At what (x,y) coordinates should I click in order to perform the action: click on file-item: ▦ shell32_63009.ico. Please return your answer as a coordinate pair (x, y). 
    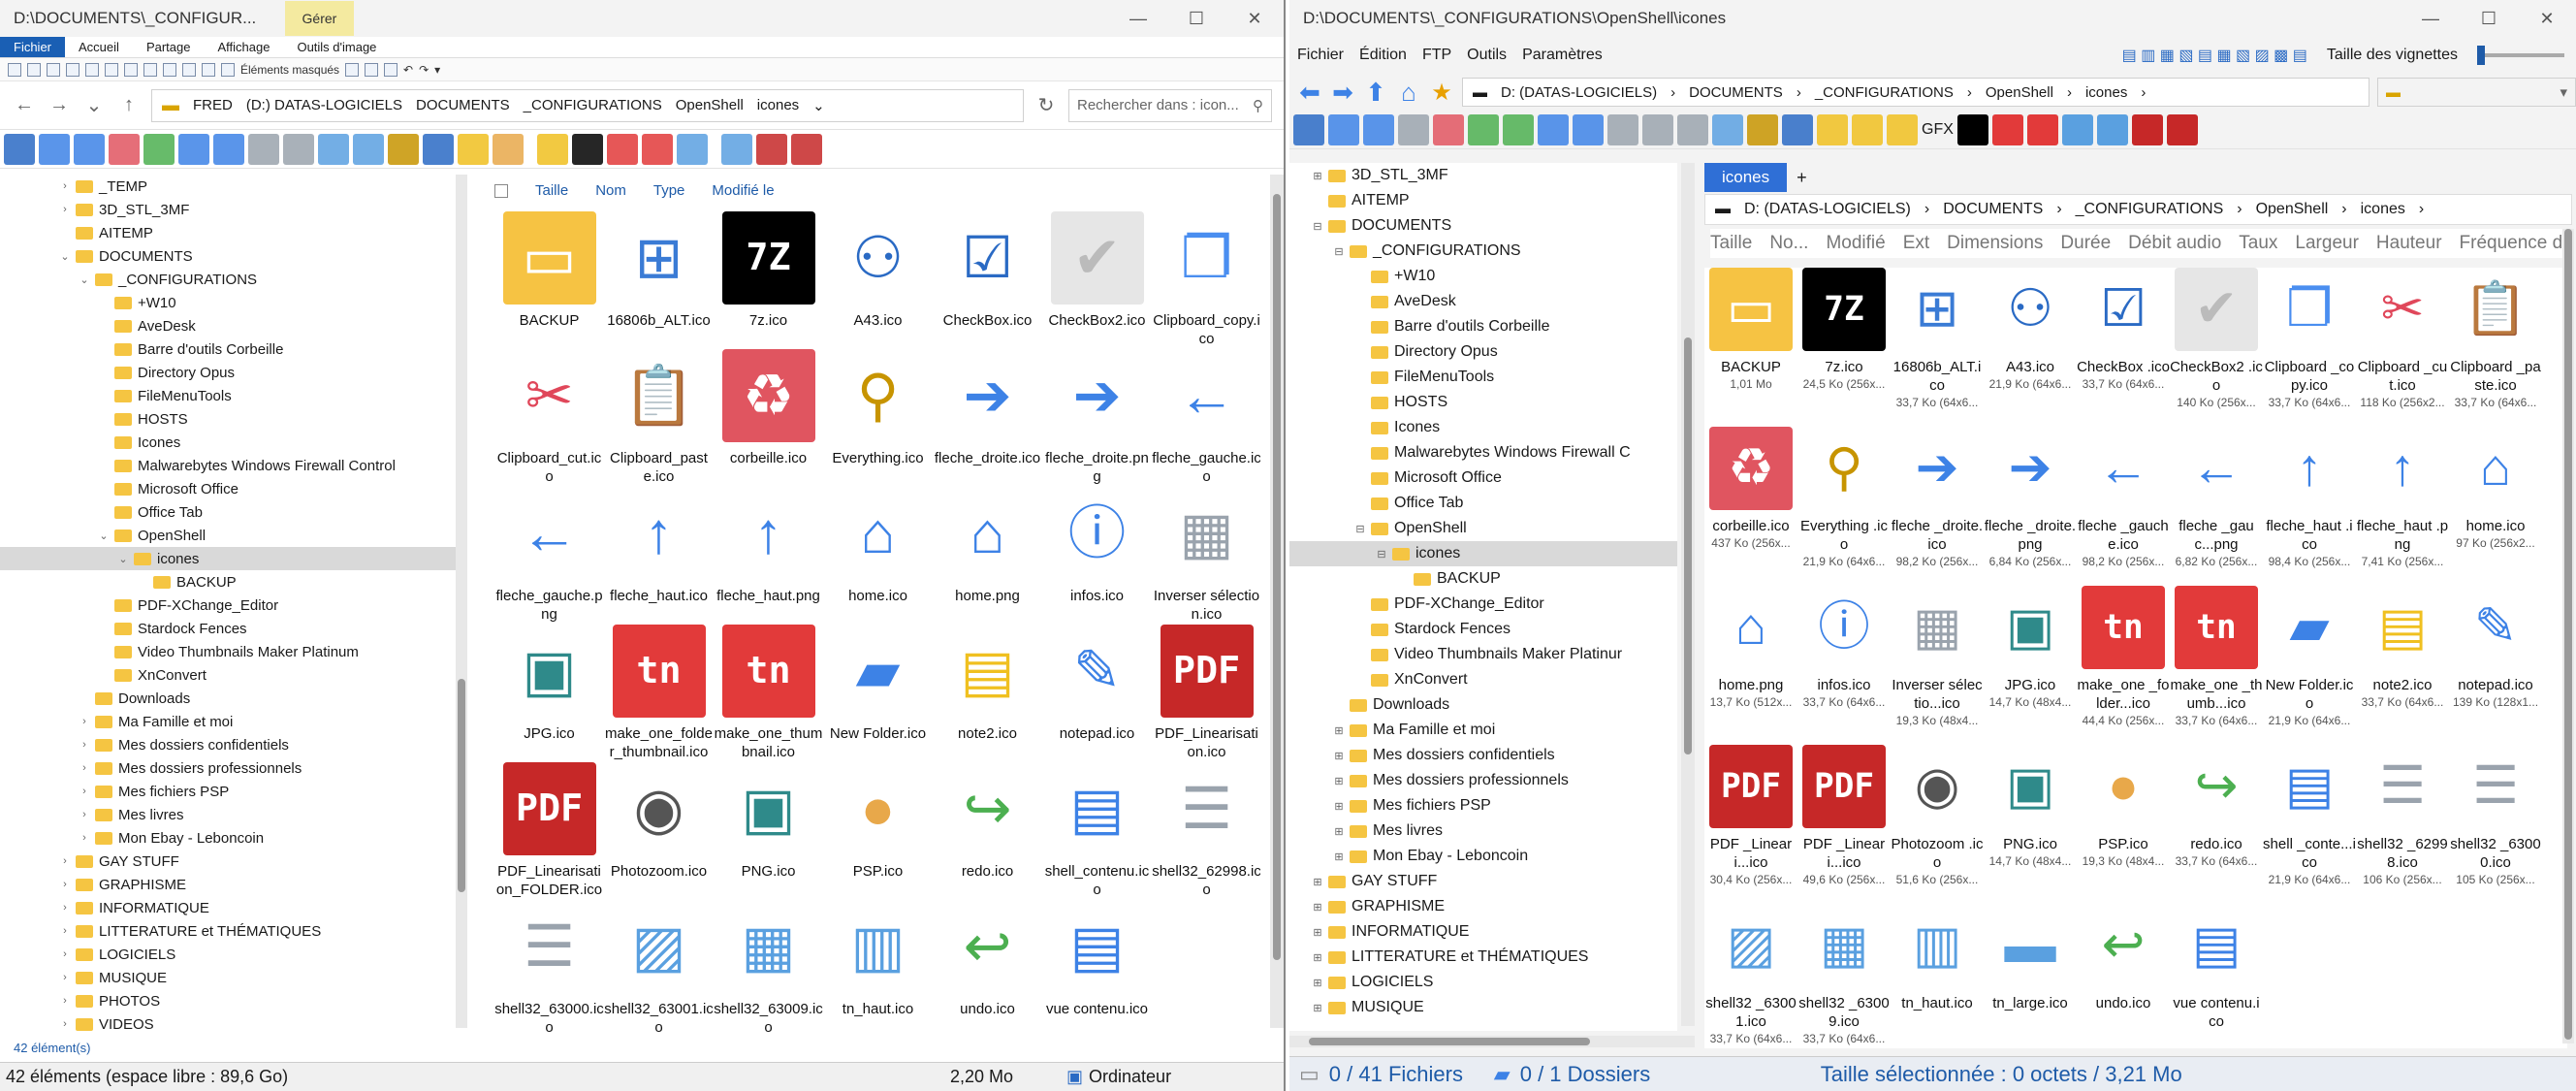
    Looking at the image, I should click on (768, 968).